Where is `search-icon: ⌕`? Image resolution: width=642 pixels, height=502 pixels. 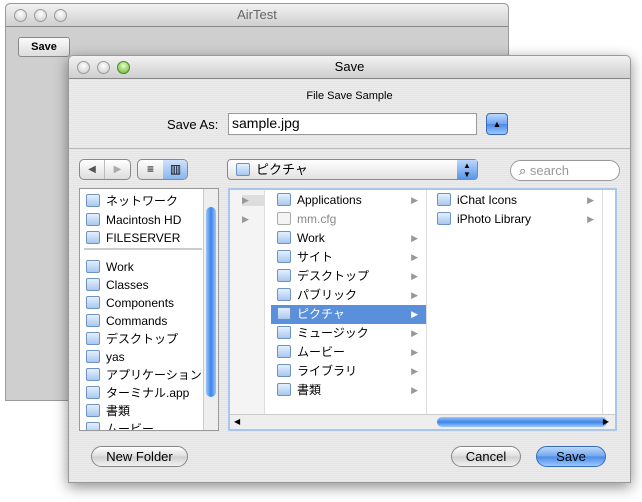
search-icon: ⌕ is located at coordinates (523, 170).